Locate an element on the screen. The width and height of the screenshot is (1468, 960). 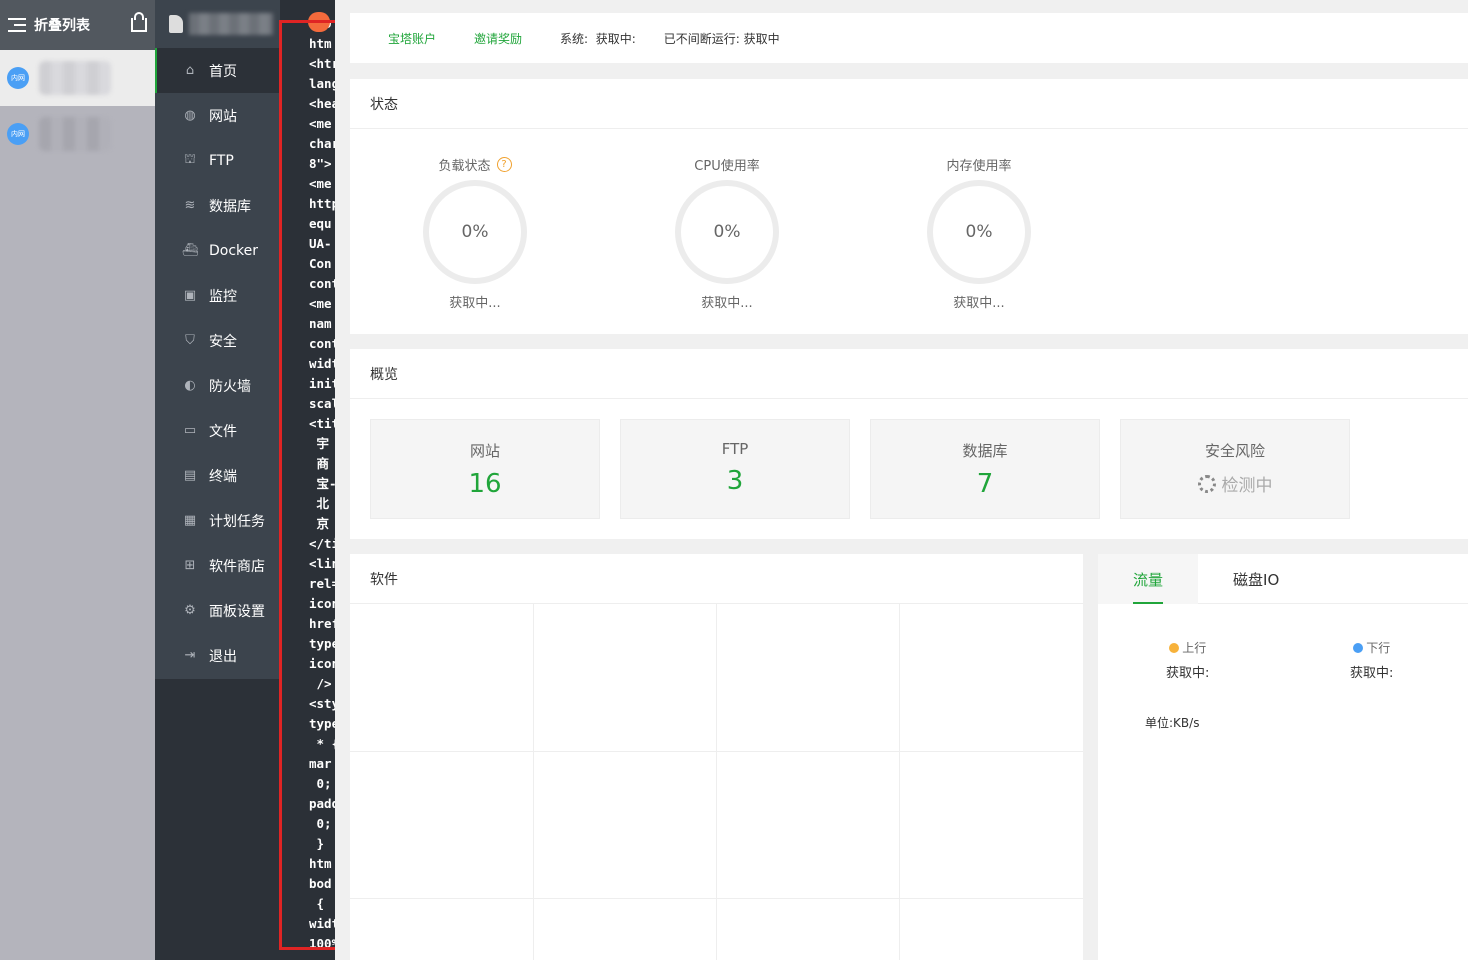
unit-label: 单位:KB/s is located at coordinates (1172, 723).